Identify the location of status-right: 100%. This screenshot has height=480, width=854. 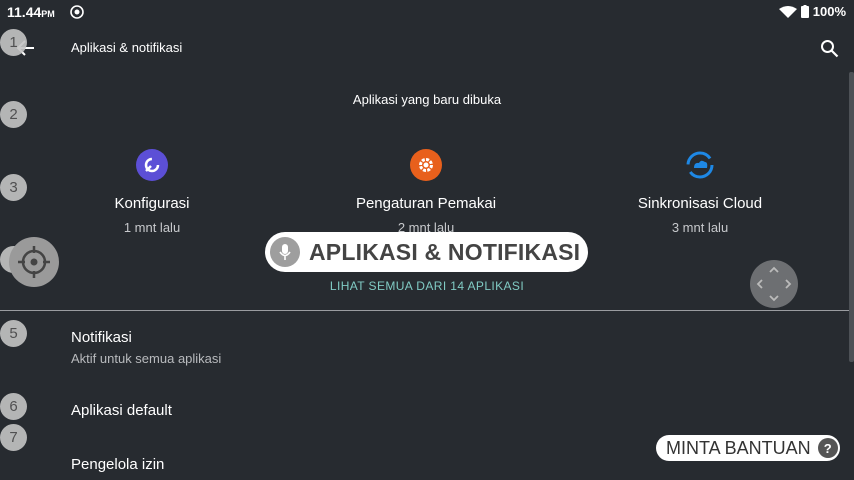
(812, 11).